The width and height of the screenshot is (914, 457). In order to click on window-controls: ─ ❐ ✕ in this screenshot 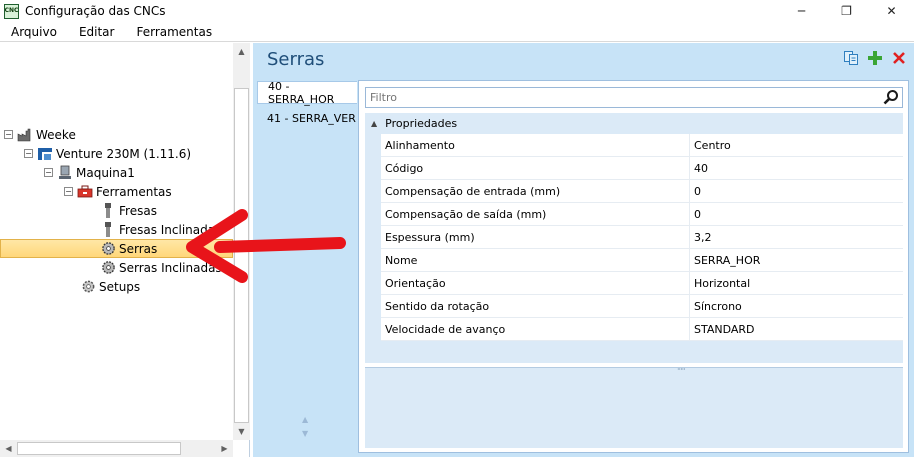, I will do `click(846, 11)`.